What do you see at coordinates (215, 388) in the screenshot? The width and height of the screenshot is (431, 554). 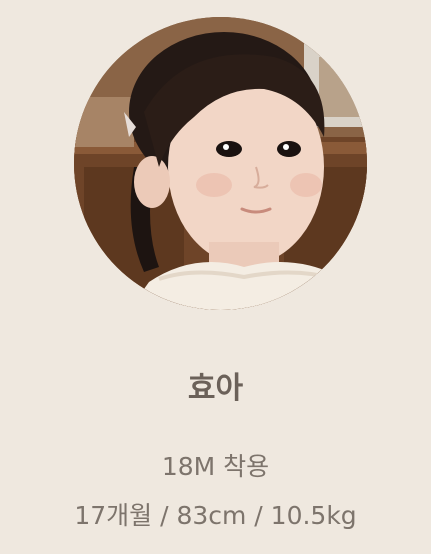 I see `profile-name: 효아` at bounding box center [215, 388].